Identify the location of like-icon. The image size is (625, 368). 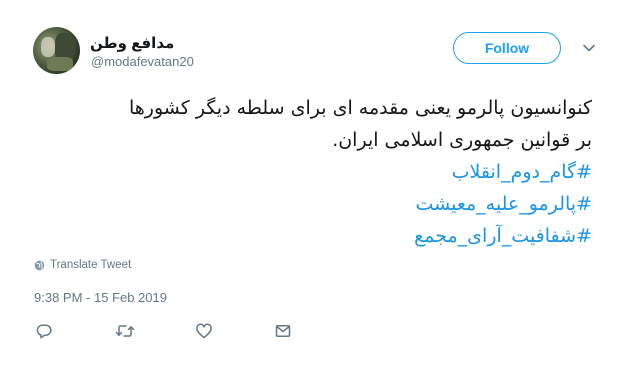
(204, 331).